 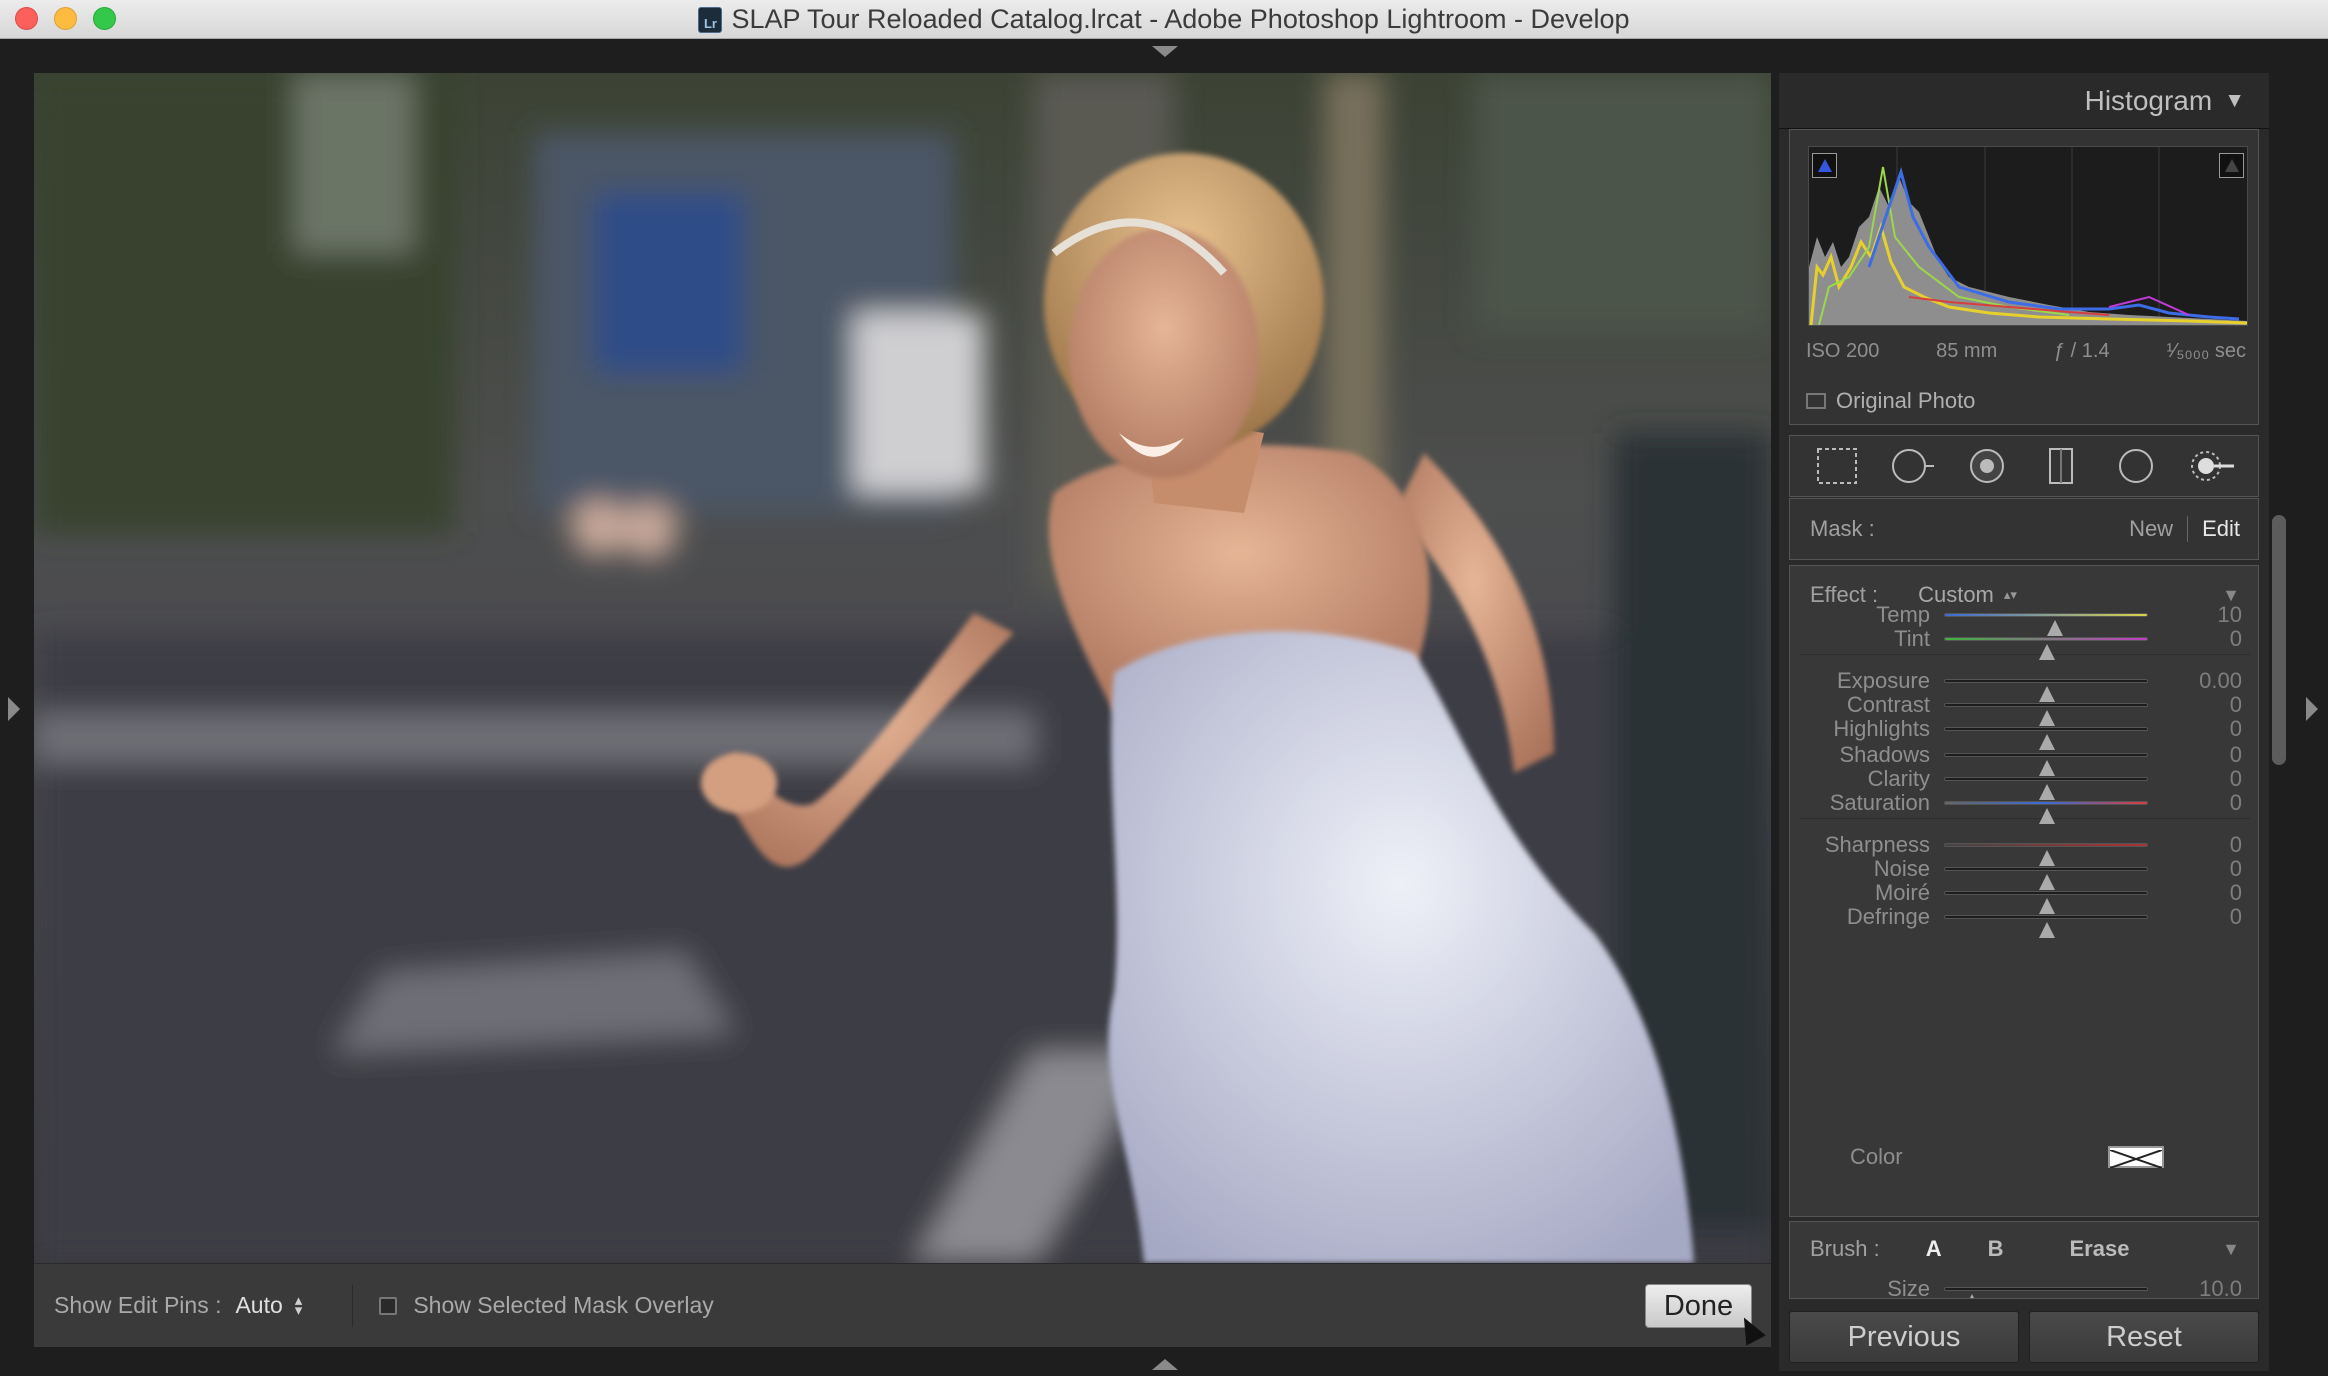 What do you see at coordinates (2024, 529) in the screenshot?
I see `mask-row: Mask : New Edit` at bounding box center [2024, 529].